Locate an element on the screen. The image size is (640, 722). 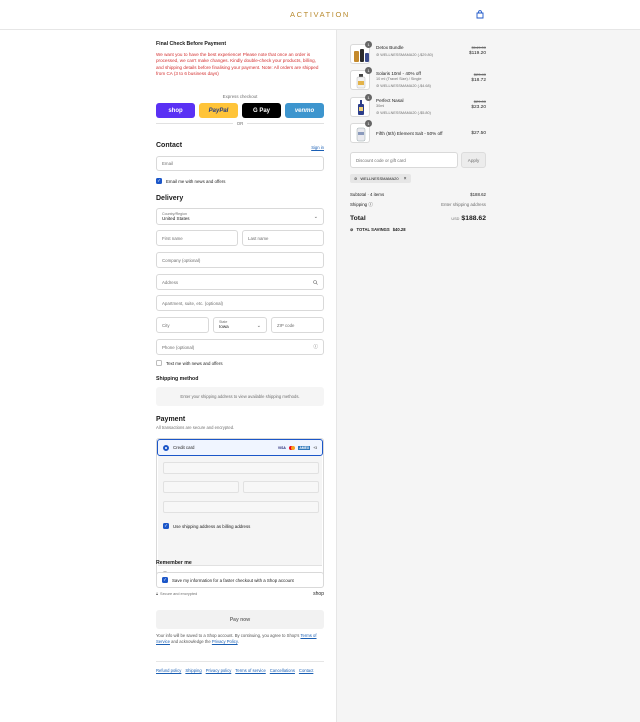
mastercard-icon is located at coordinates (292, 447).